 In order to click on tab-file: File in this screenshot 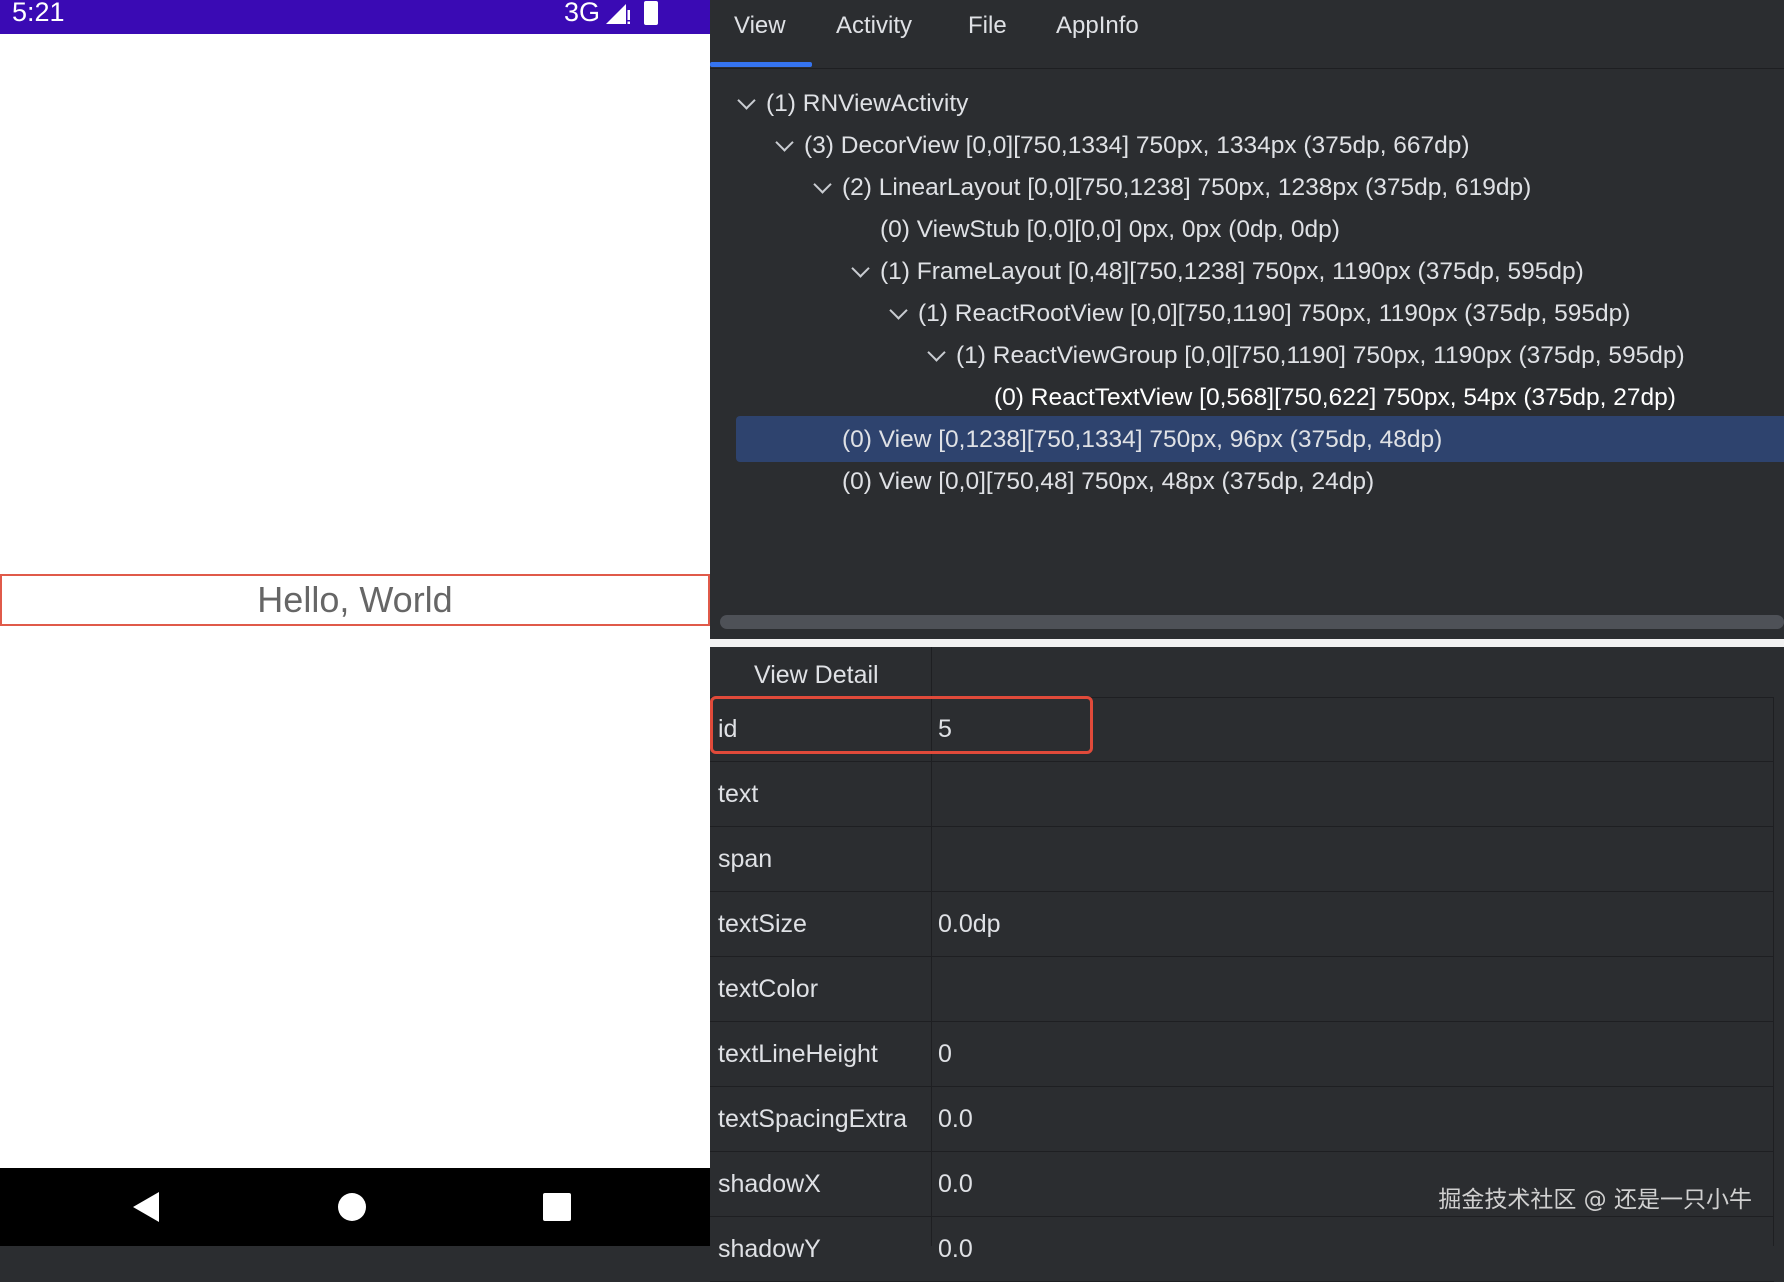, I will do `click(987, 33)`.